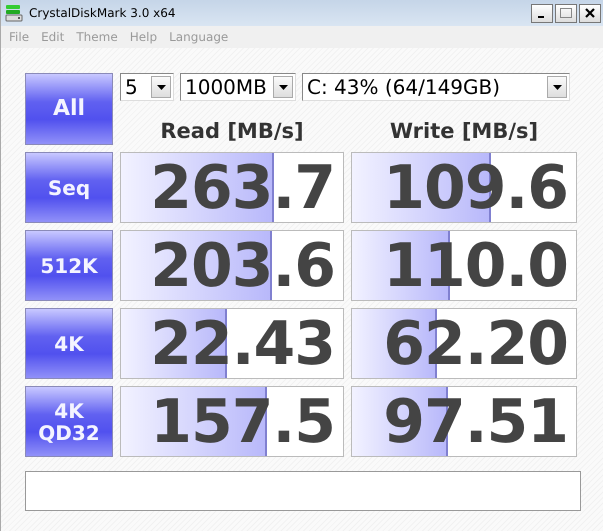  I want to click on window-title: CrystalDiskMark 3.0 x64, so click(103, 13).